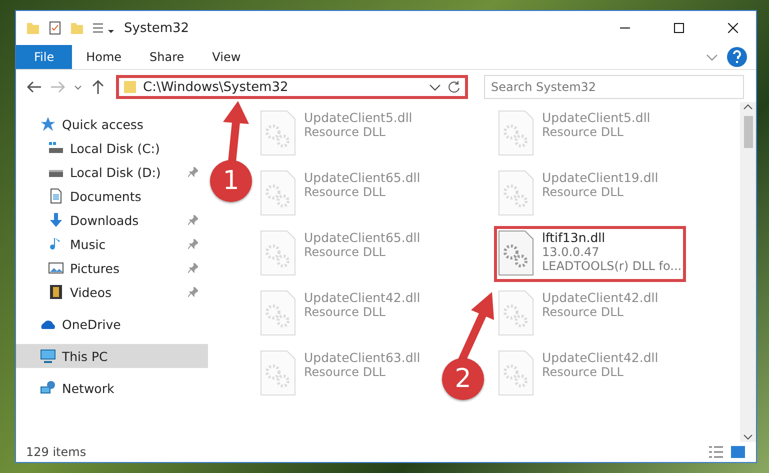  I want to click on details-view-icon, so click(716, 452).